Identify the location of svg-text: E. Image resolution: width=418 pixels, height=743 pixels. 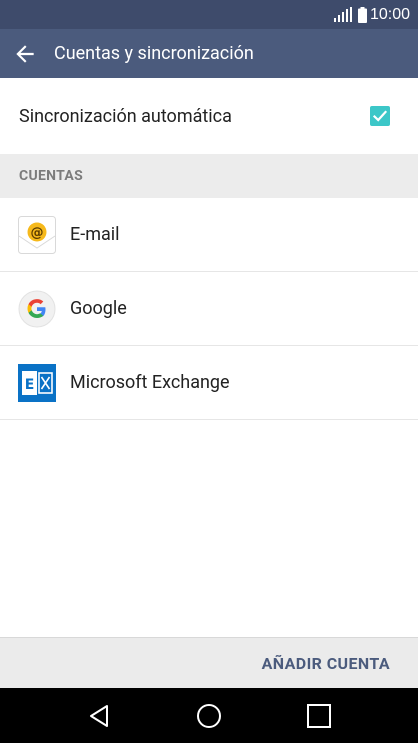
(30, 385).